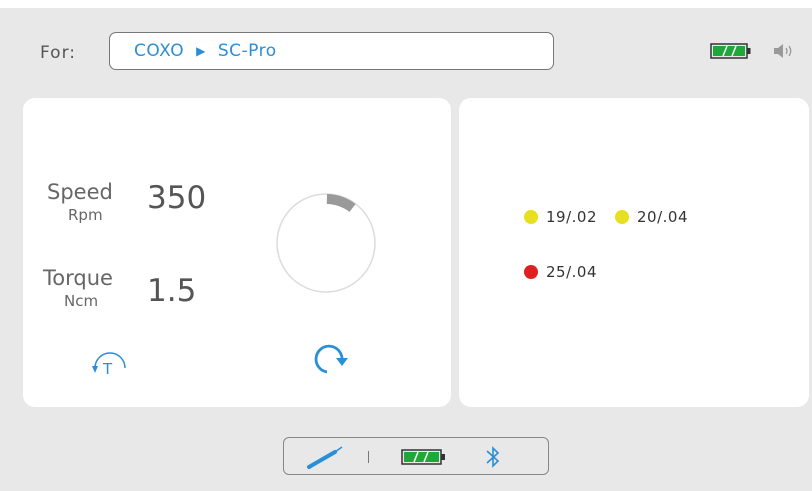 Image resolution: width=812 pixels, height=491 pixels. I want to click on file-item: 19/.02, so click(560, 217).